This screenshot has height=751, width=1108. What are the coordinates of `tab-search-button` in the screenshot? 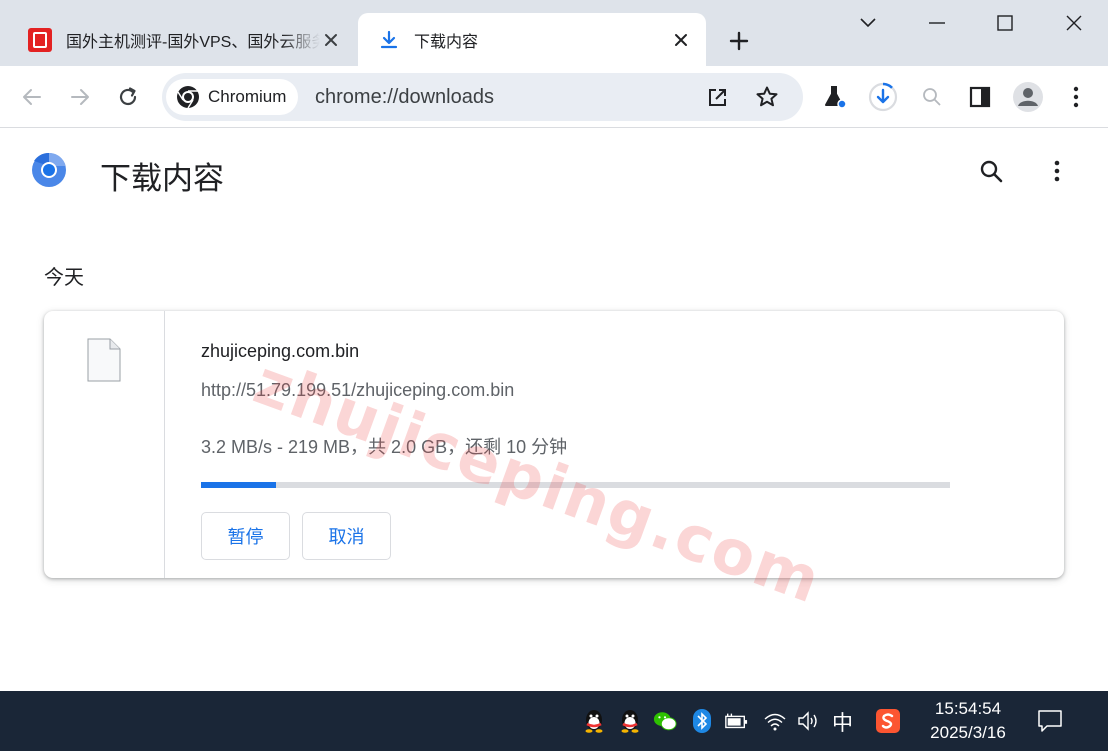 It's located at (868, 23).